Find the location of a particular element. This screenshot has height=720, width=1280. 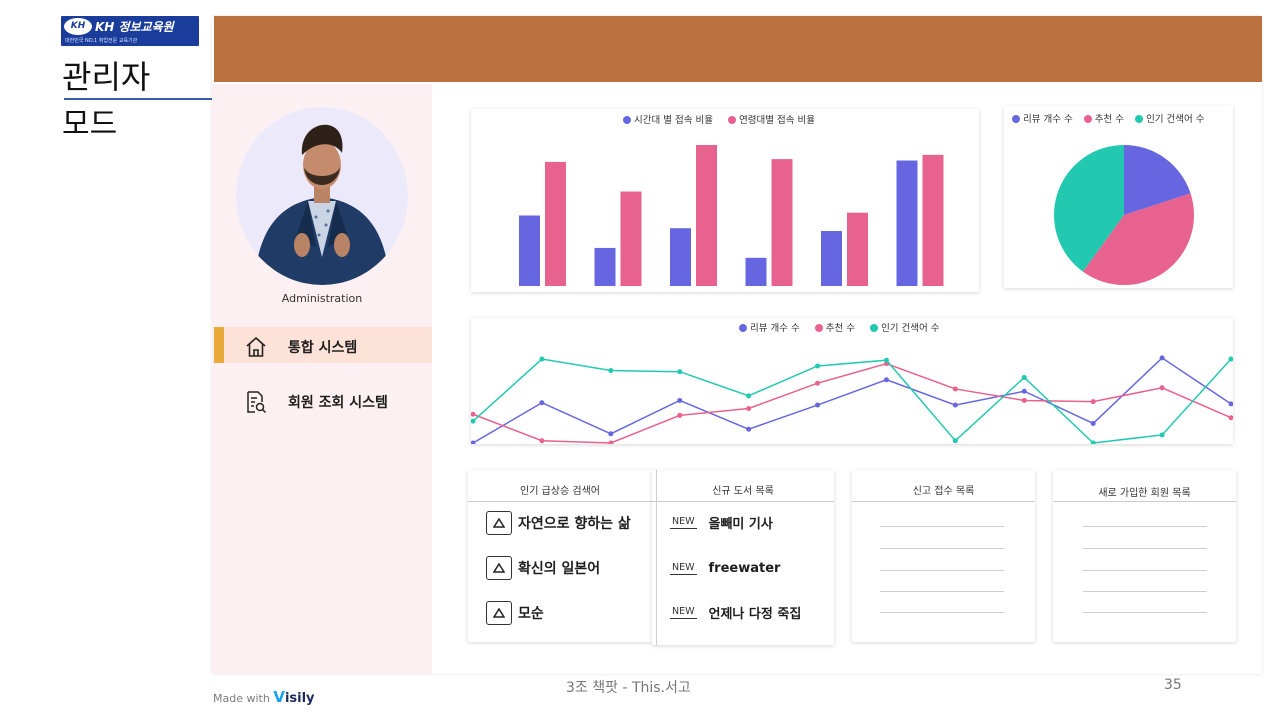

kh-logo-mark: KH is located at coordinates (78, 26).